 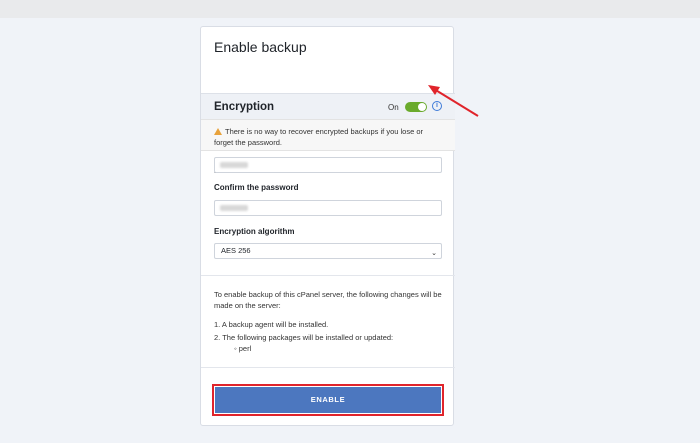 What do you see at coordinates (234, 208) in the screenshot?
I see `confirm-password-mask` at bounding box center [234, 208].